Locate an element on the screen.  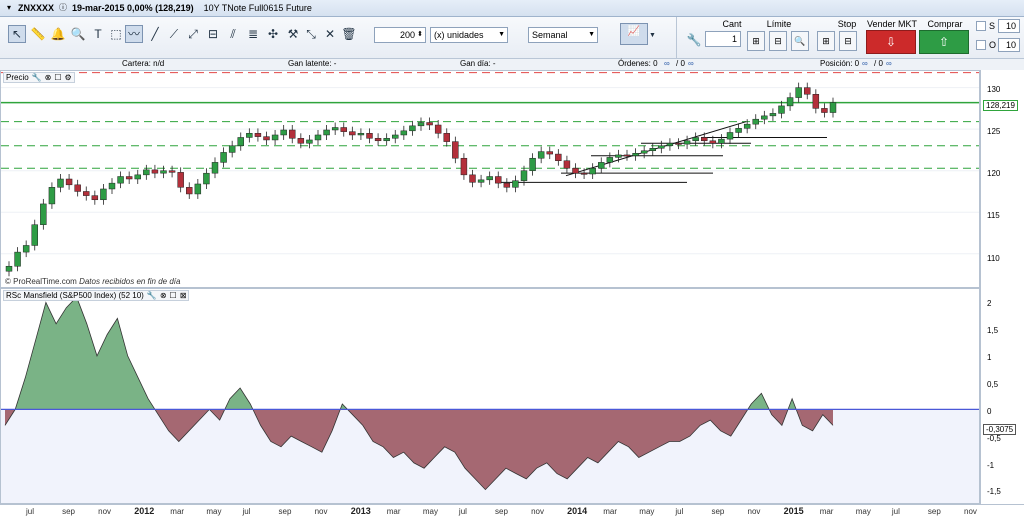
chevron-down-icon: ▼ is located at coordinates (652, 36).